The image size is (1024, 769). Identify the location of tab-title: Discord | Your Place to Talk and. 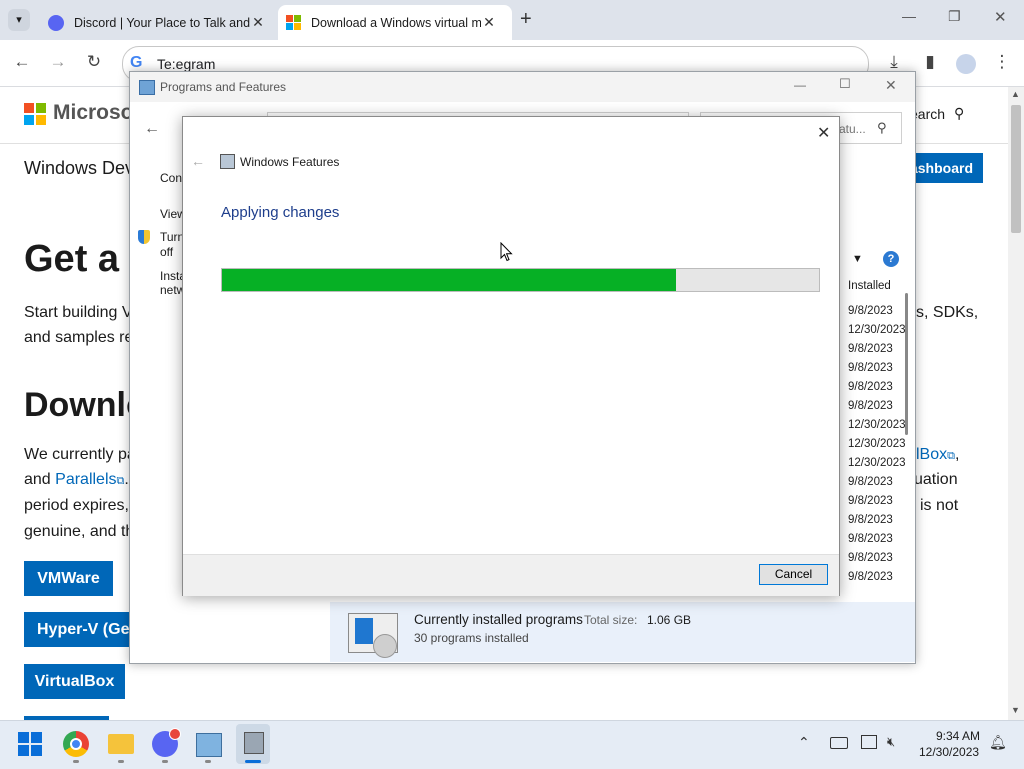
(162, 22).